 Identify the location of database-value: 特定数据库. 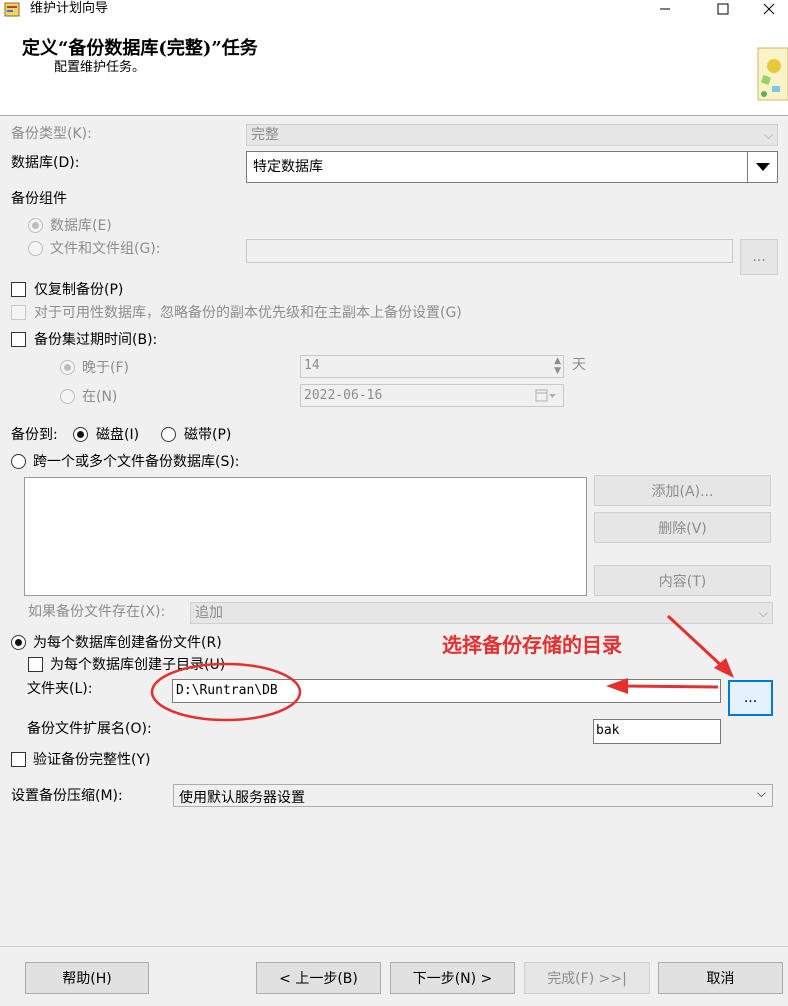
(288, 167).